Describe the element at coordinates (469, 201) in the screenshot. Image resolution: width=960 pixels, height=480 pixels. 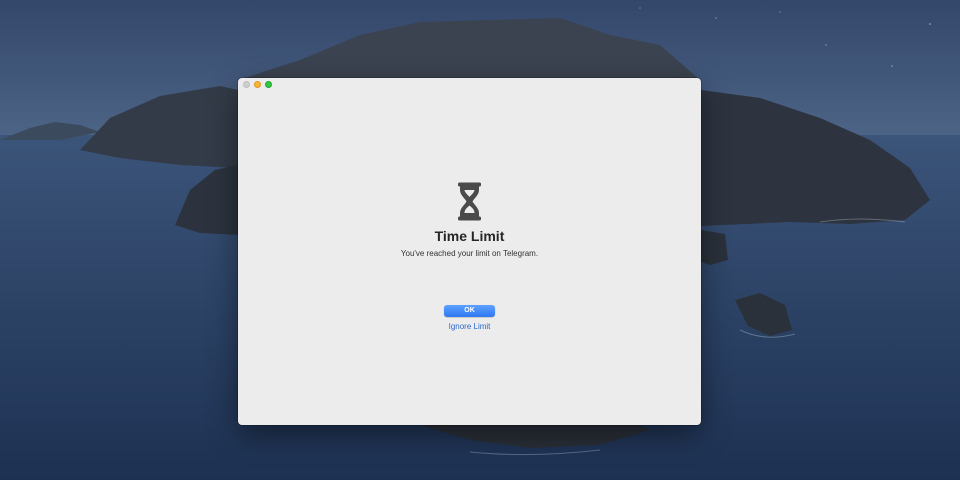
I see `hourglass-icon` at that location.